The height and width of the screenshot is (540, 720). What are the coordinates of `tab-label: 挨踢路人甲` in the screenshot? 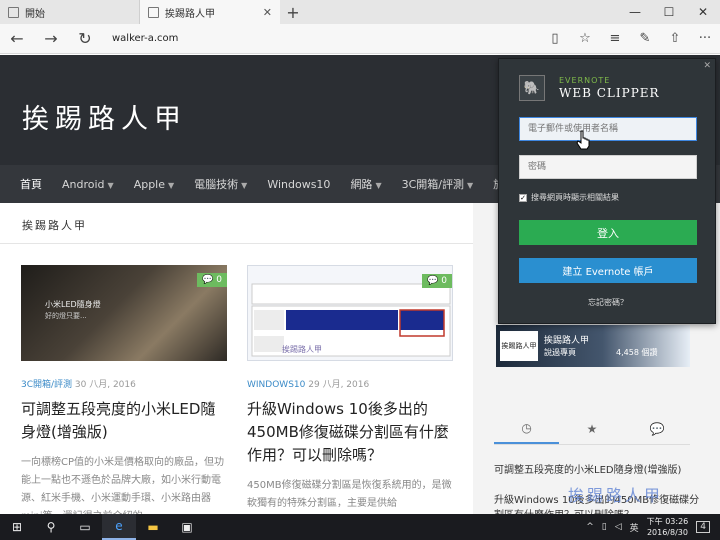 It's located at (190, 14).